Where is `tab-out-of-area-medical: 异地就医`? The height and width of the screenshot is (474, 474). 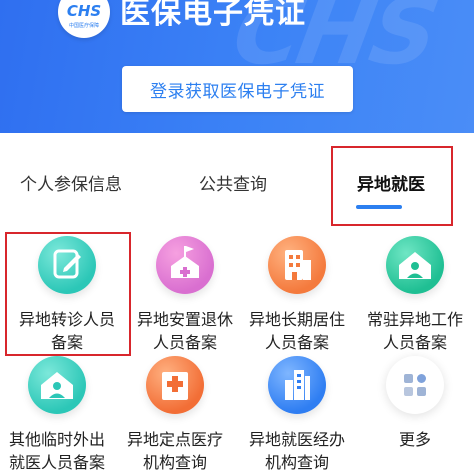
tab-out-of-area-medical: 异地就医 is located at coordinates (391, 182).